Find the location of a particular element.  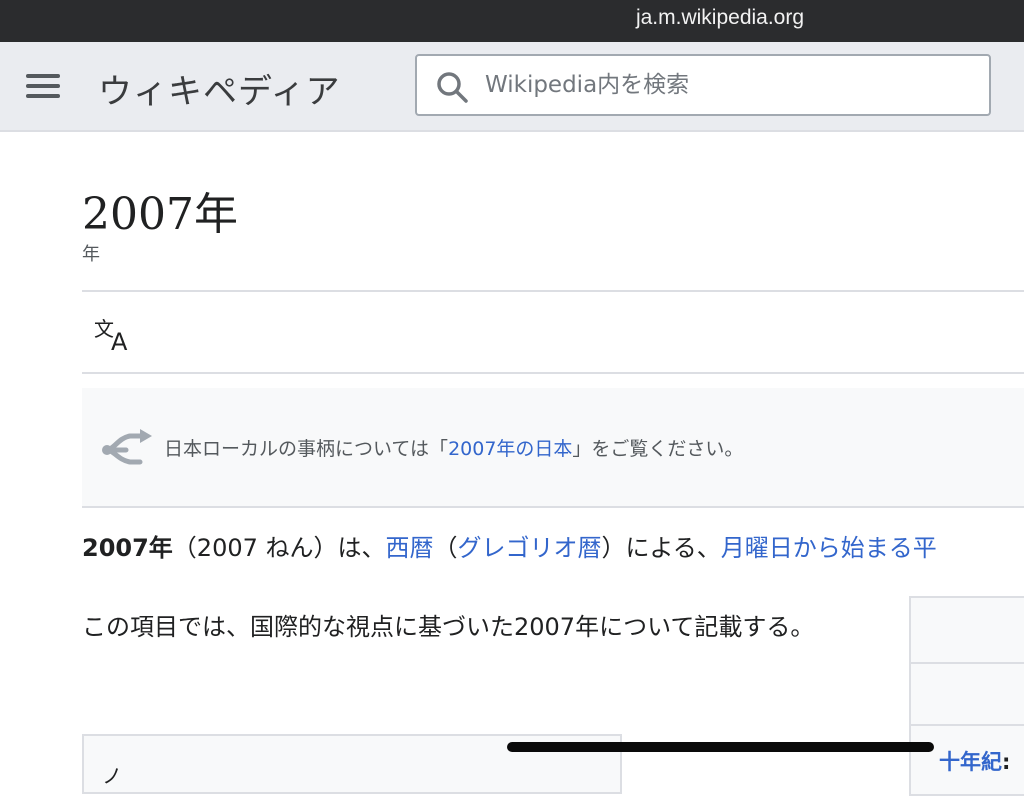

home-indicator is located at coordinates (720, 747).